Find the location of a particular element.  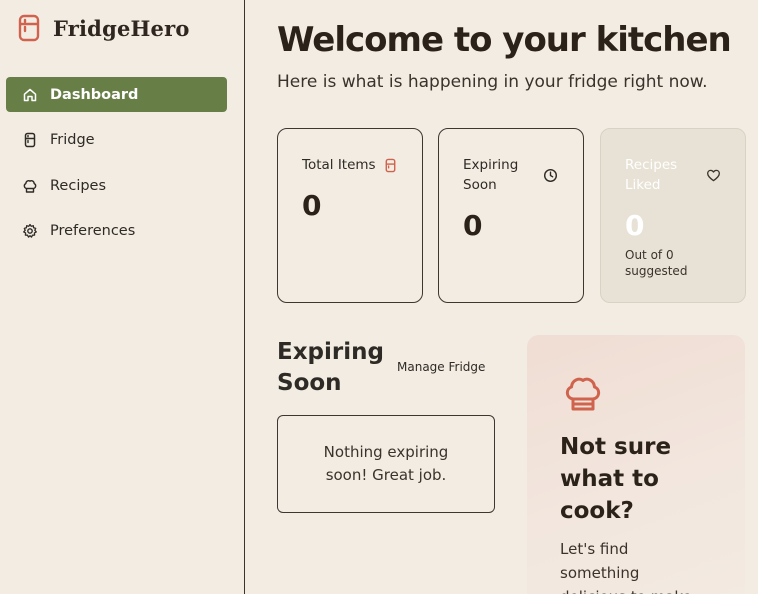

expiring-section-title: Expiring Soon is located at coordinates (330, 367).